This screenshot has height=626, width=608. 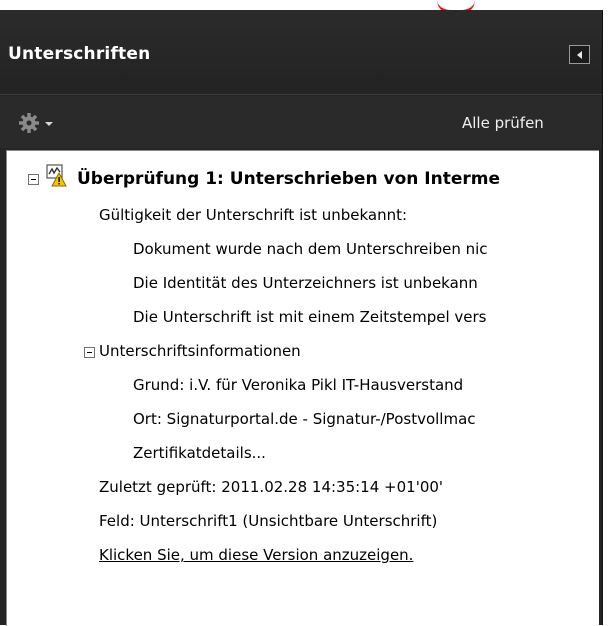 I want to click on top-strip, so click(x=304, y=5).